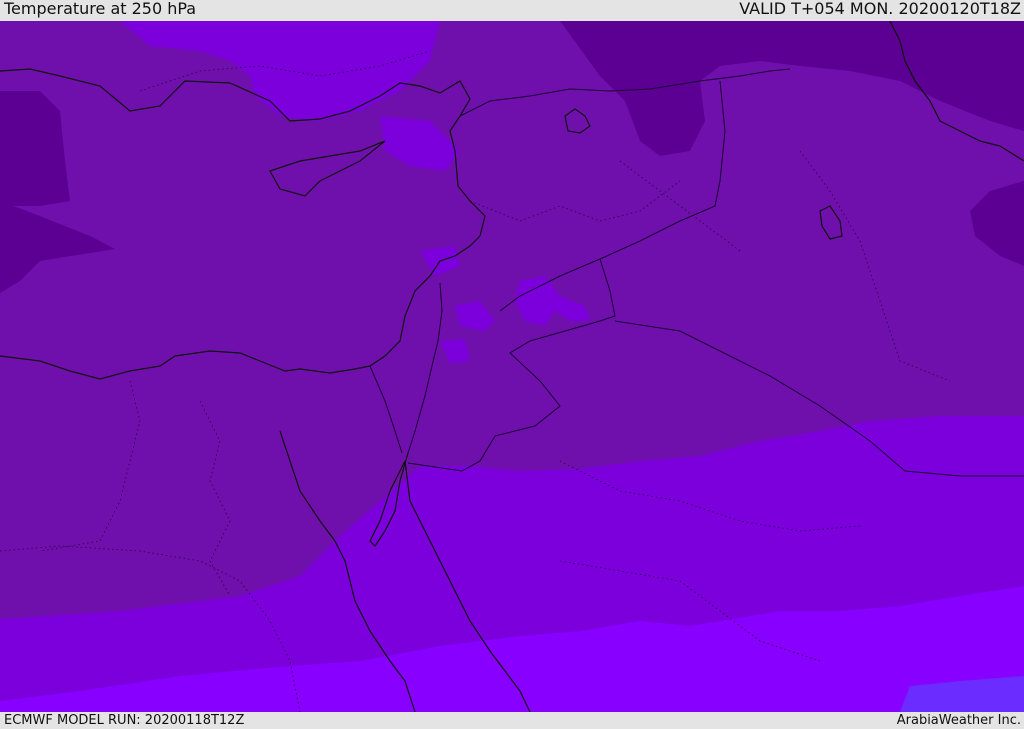  Describe the element at coordinates (958, 720) in the screenshot. I see `credit-label: ArabiaWeather Inc.` at that location.